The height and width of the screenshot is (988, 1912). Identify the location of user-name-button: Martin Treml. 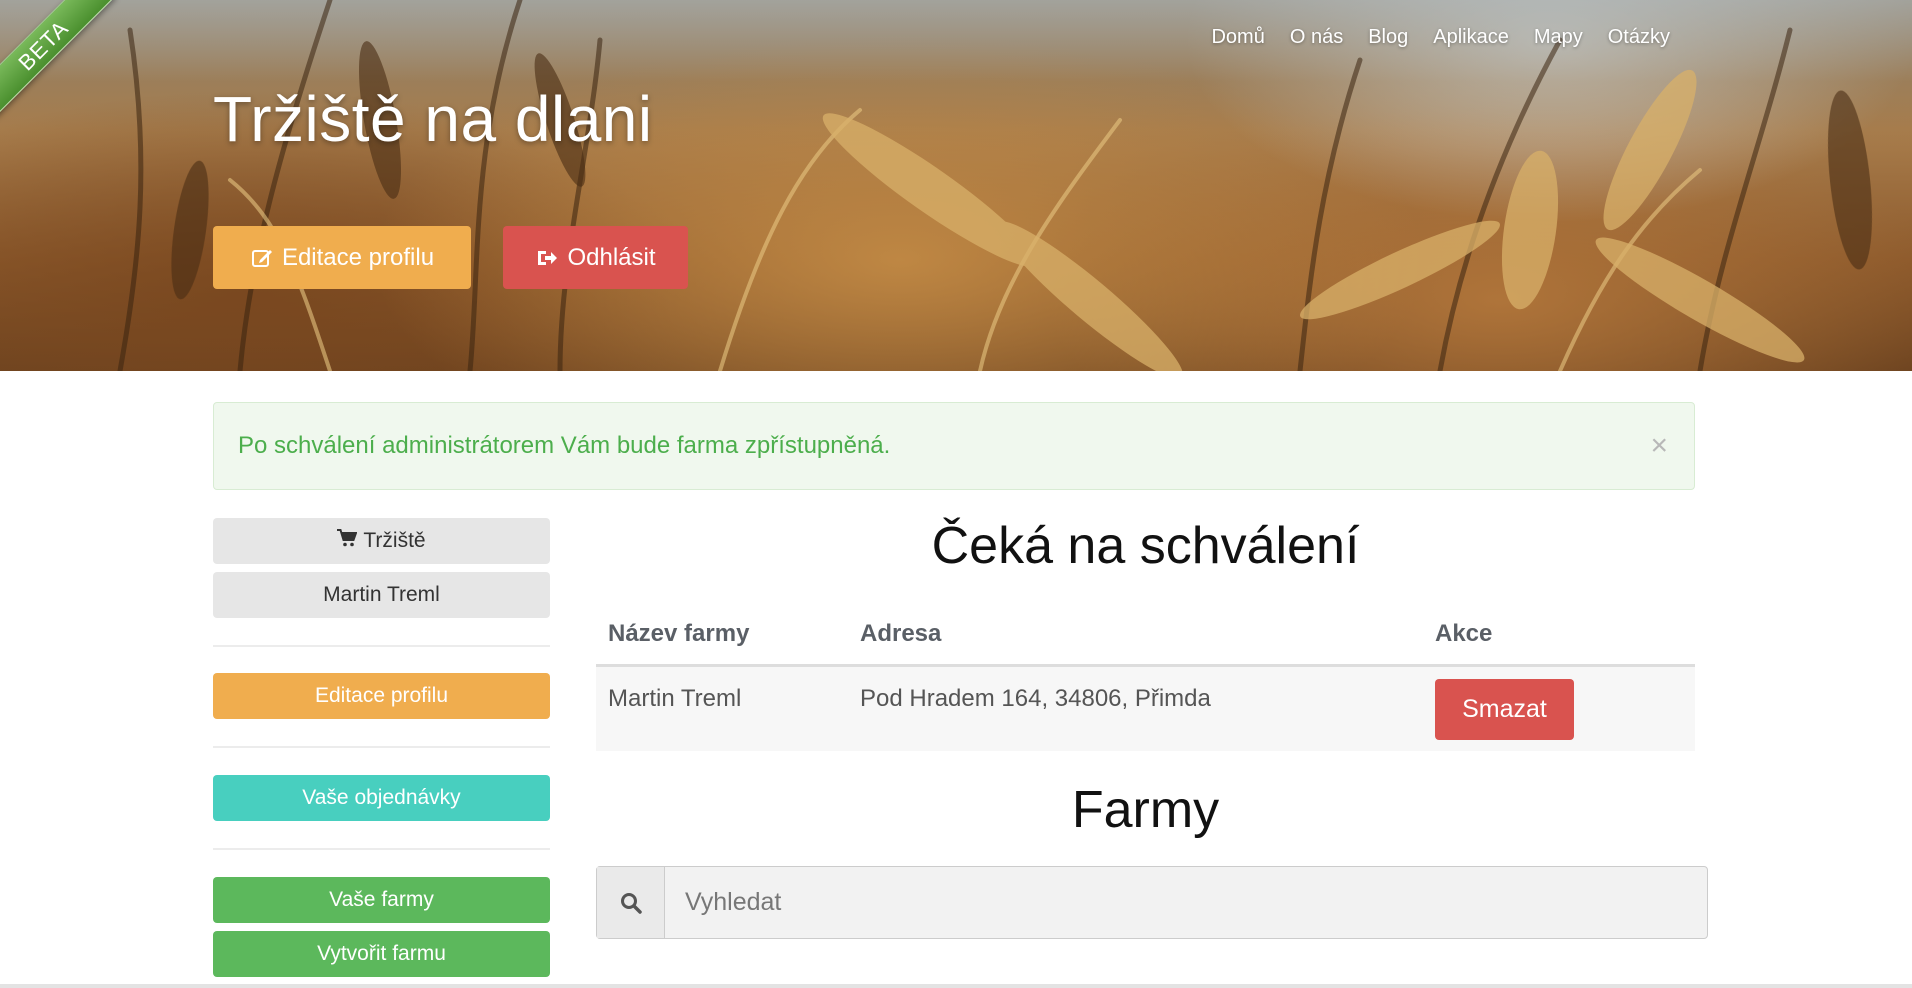
(381, 595).